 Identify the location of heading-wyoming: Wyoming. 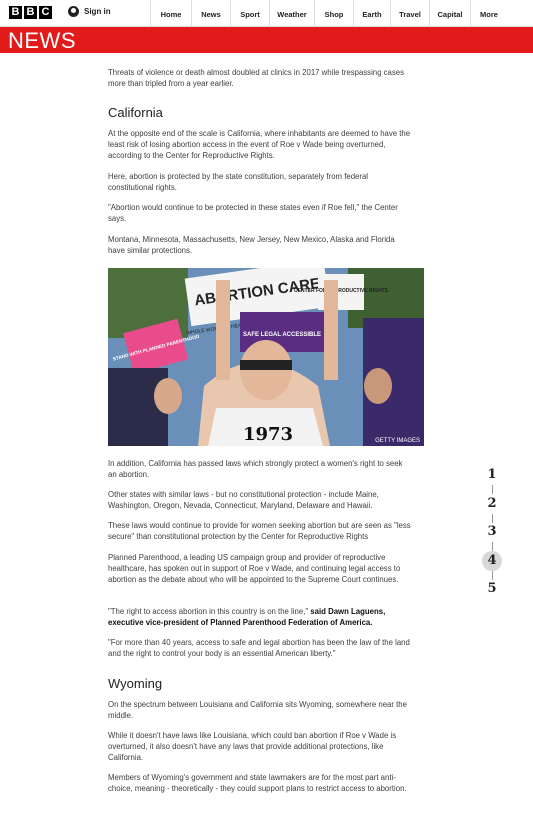
(135, 683).